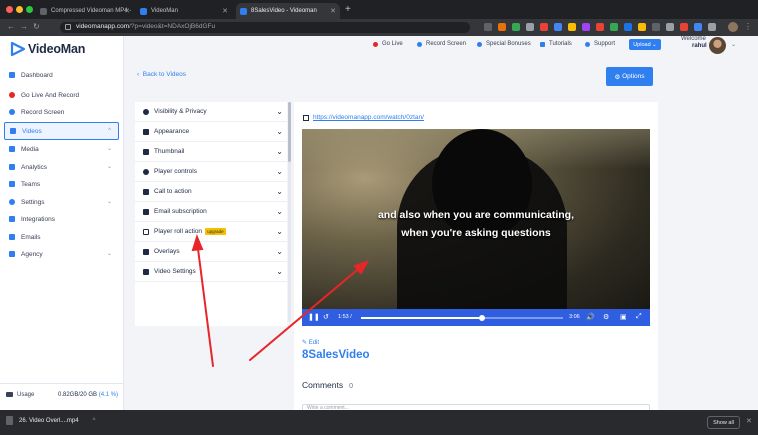 The height and width of the screenshot is (435, 758). I want to click on sidebar-item-media: Media ⌄, so click(61, 149).